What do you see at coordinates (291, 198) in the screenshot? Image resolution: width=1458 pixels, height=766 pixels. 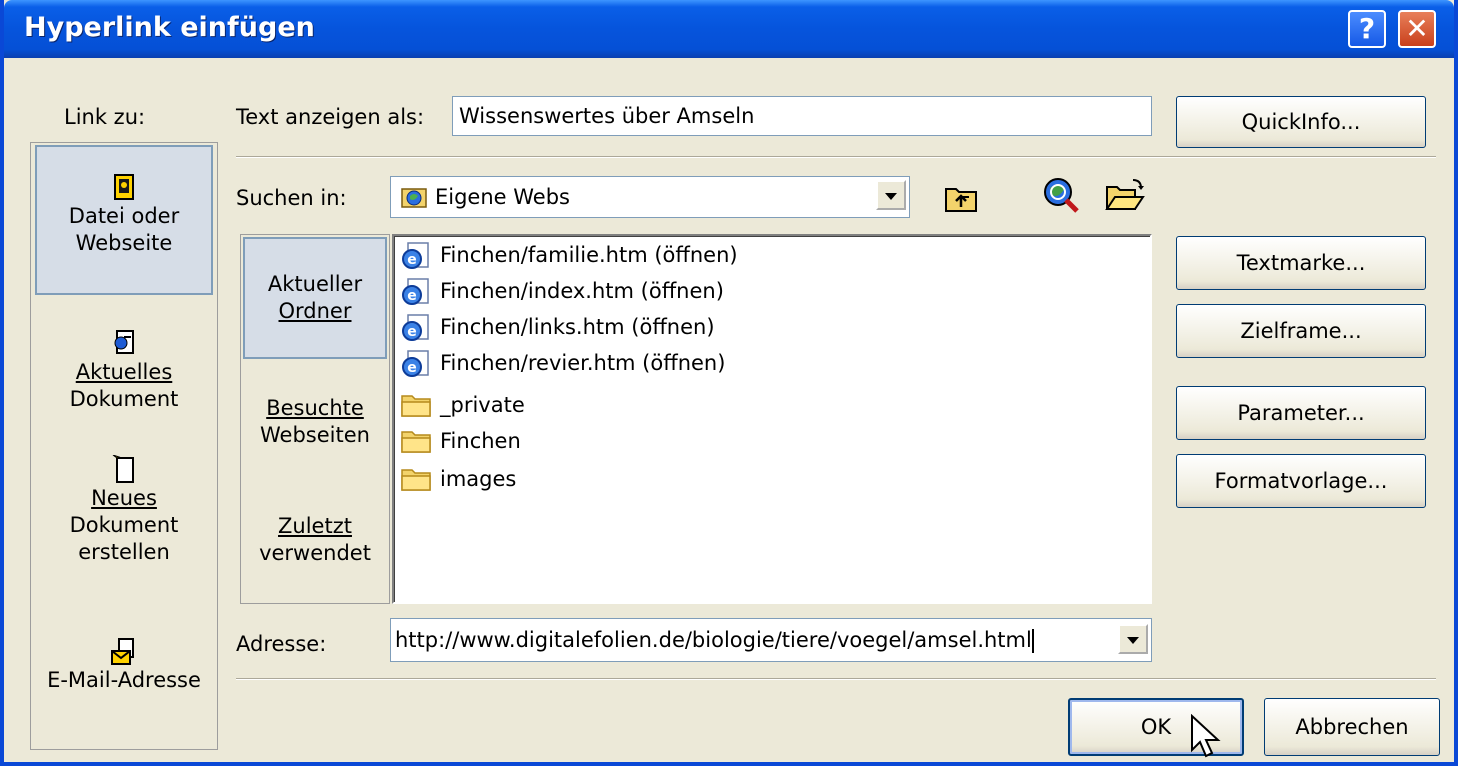 I see `look-in-label: Suchen in:` at bounding box center [291, 198].